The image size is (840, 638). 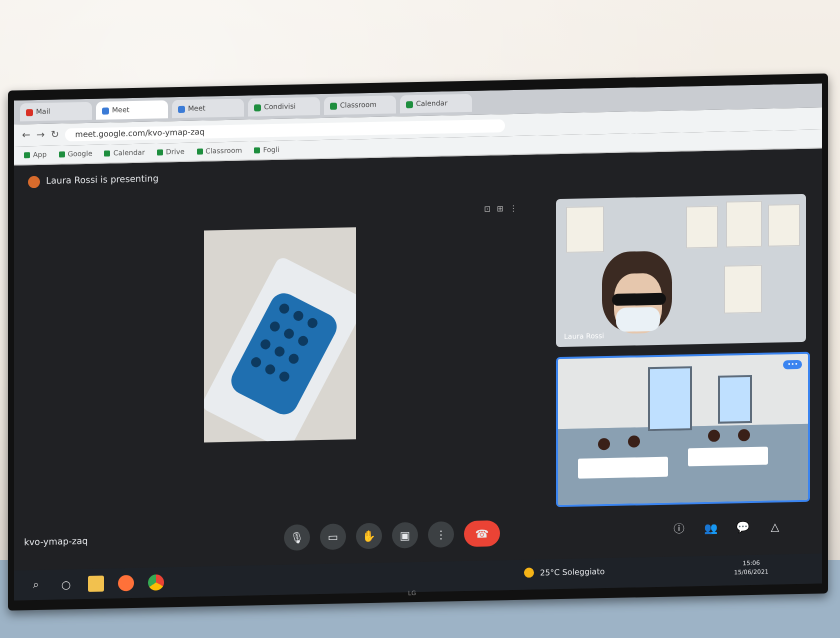 I want to click on browser-tab: Mail, so click(x=56, y=111).